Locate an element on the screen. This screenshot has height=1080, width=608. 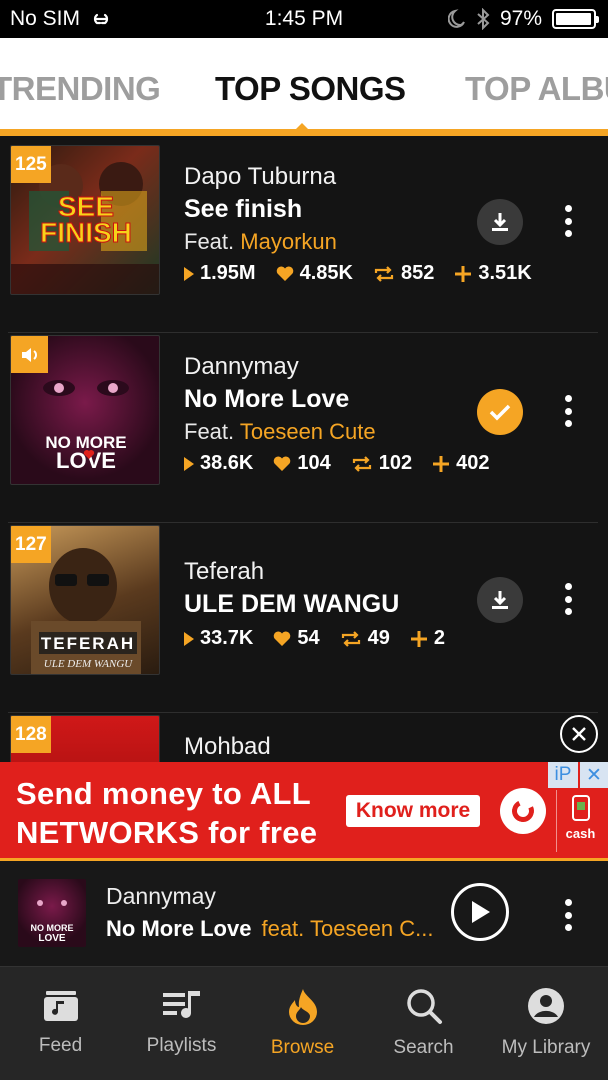
rank-badge: 127 is located at coordinates (31, 544).